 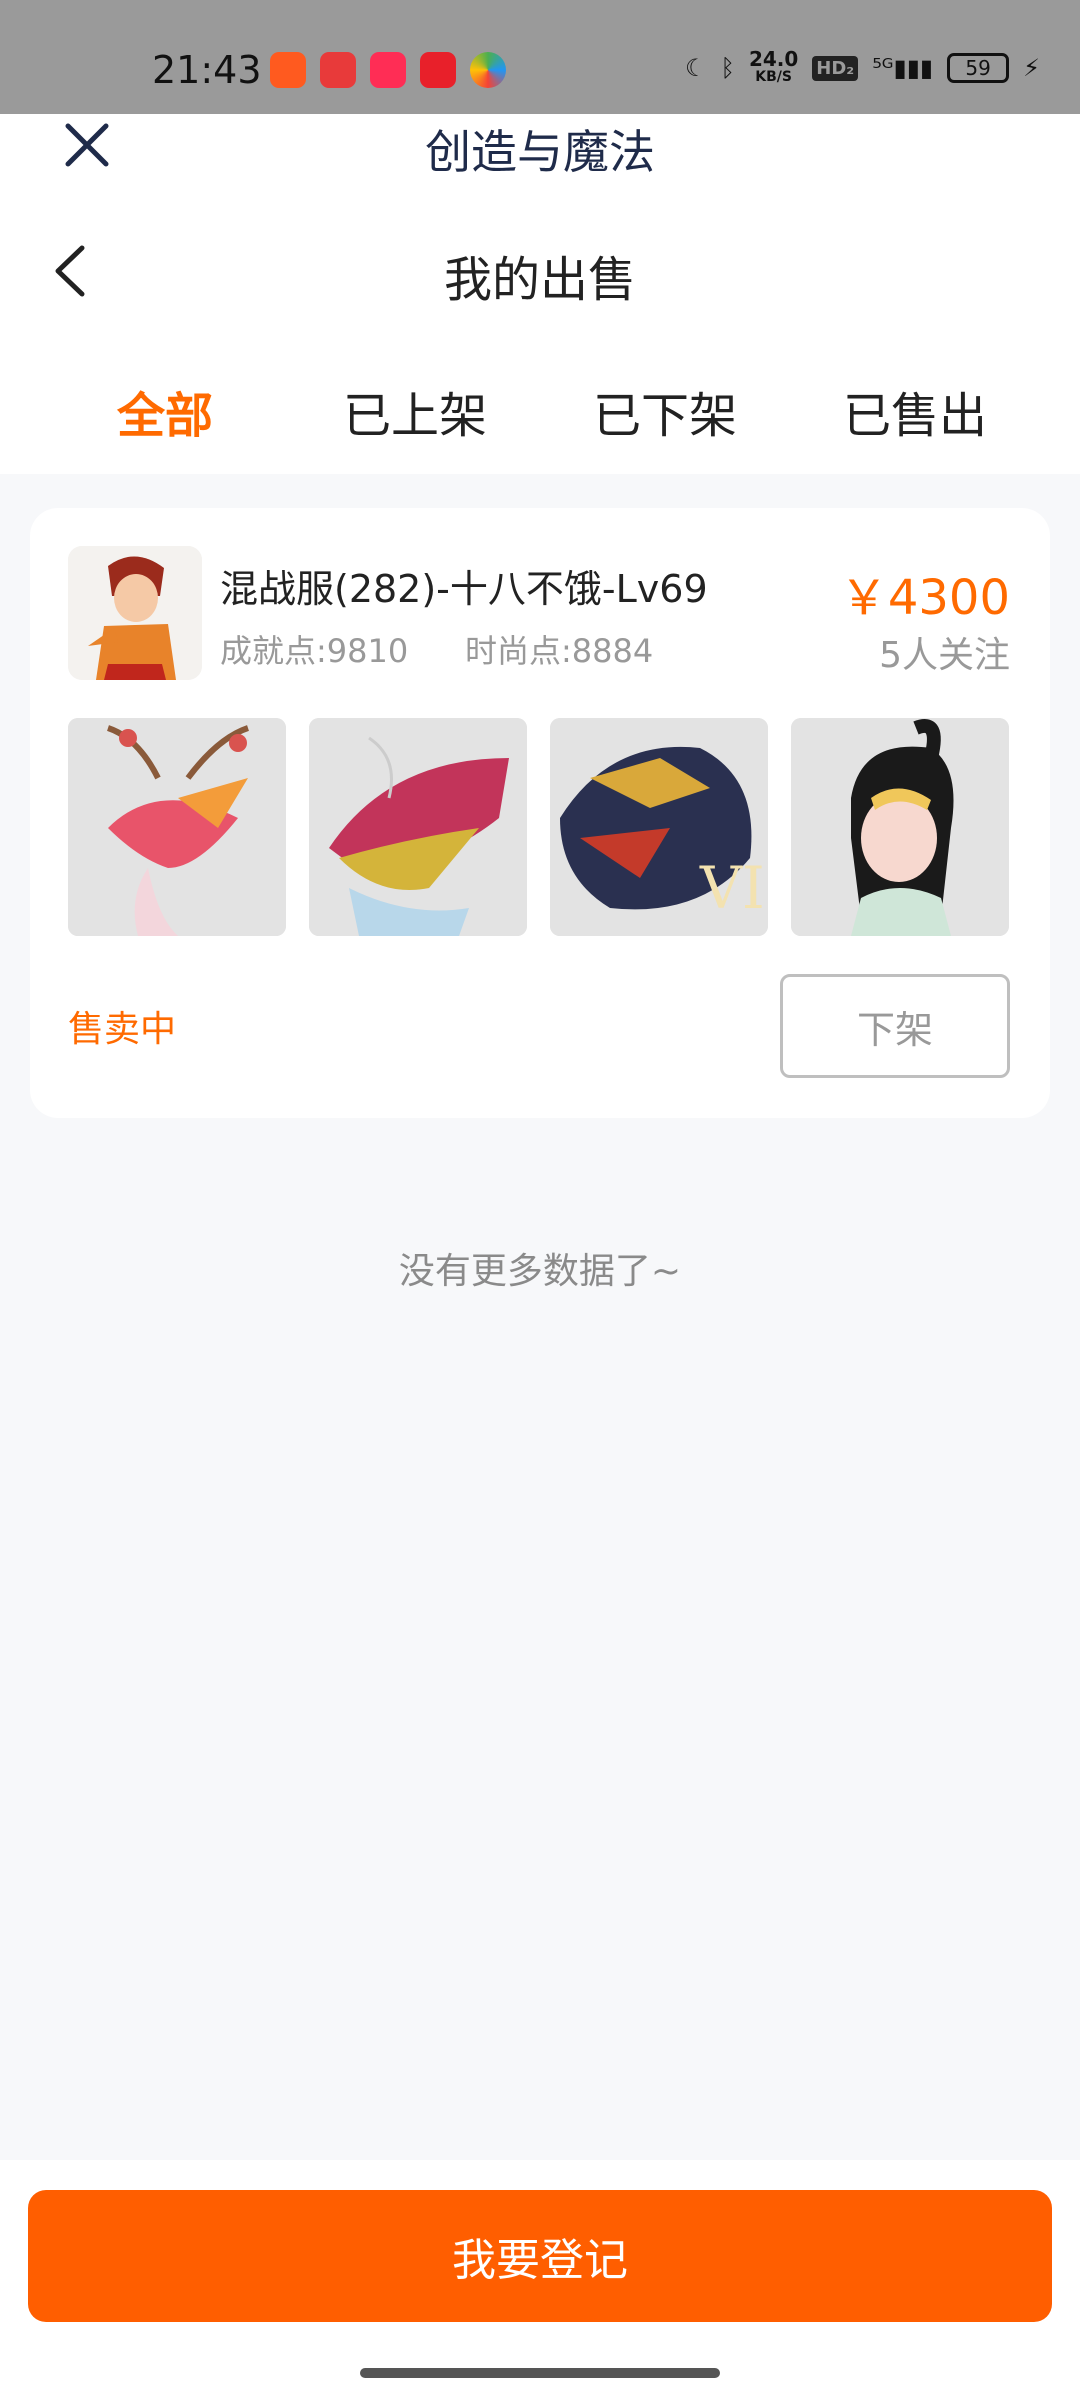 What do you see at coordinates (835, 68) in the screenshot?
I see `hd-icon: HD₂` at bounding box center [835, 68].